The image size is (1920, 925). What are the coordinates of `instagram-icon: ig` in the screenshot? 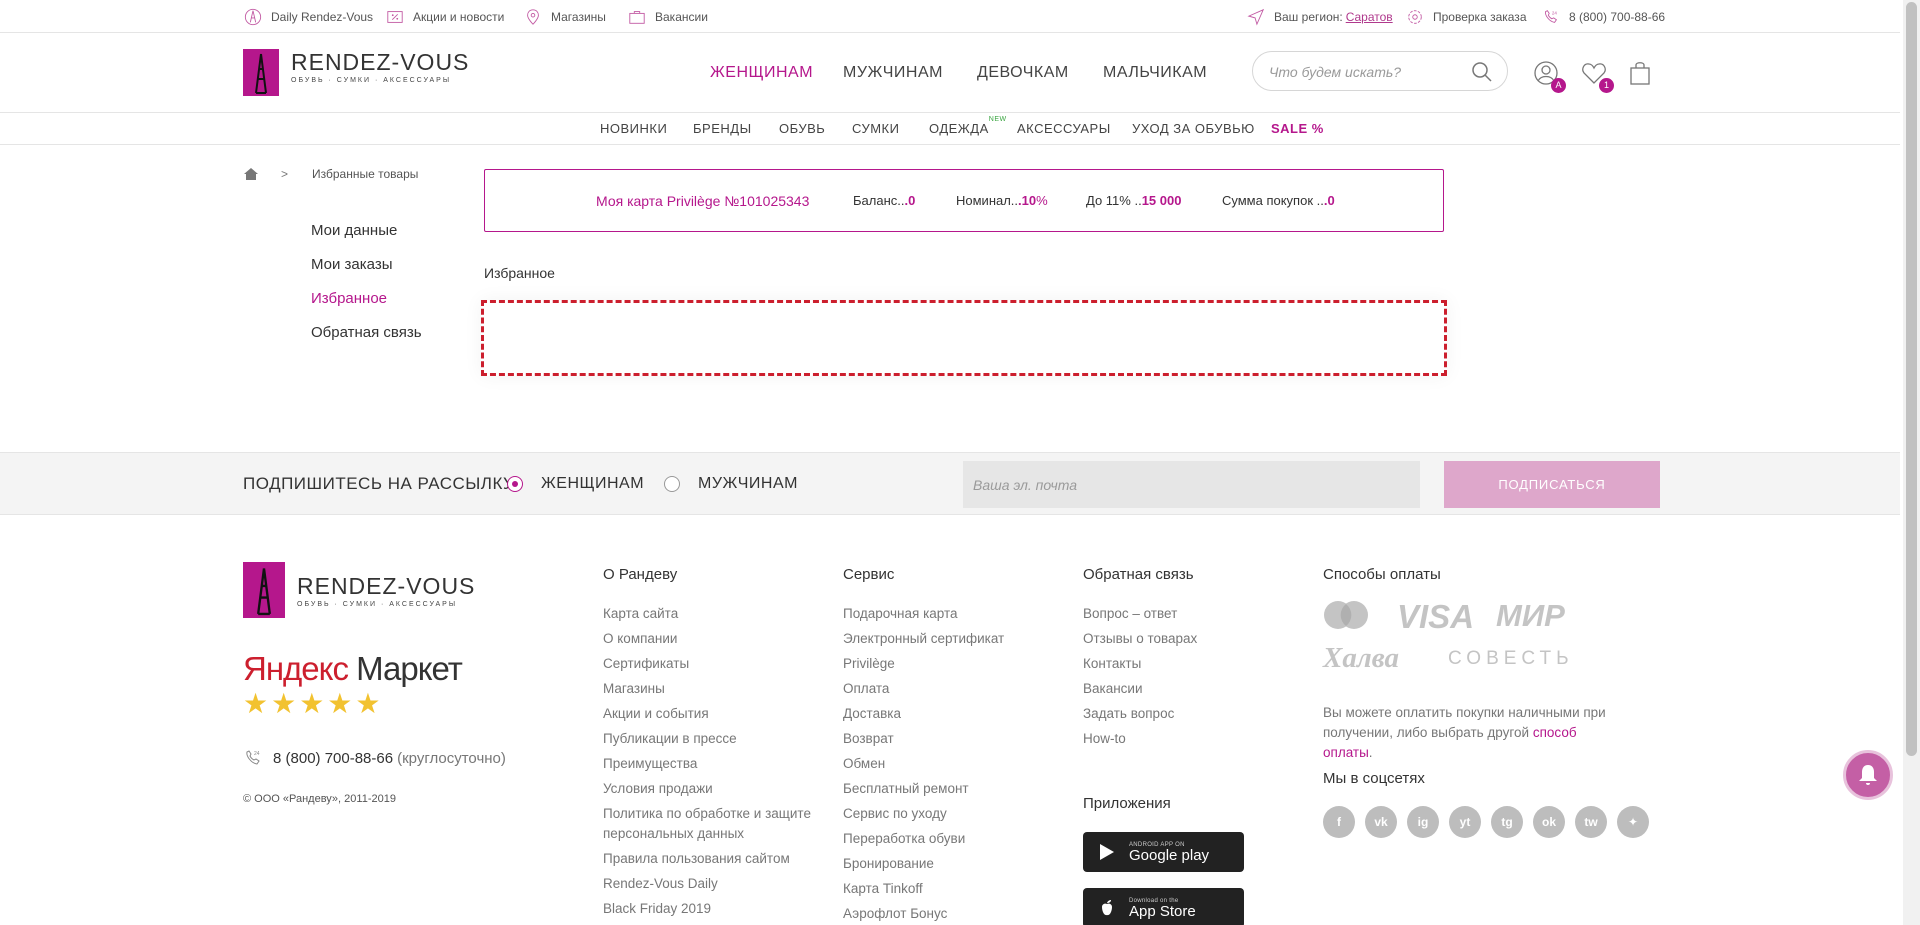 It's located at (1423, 822).